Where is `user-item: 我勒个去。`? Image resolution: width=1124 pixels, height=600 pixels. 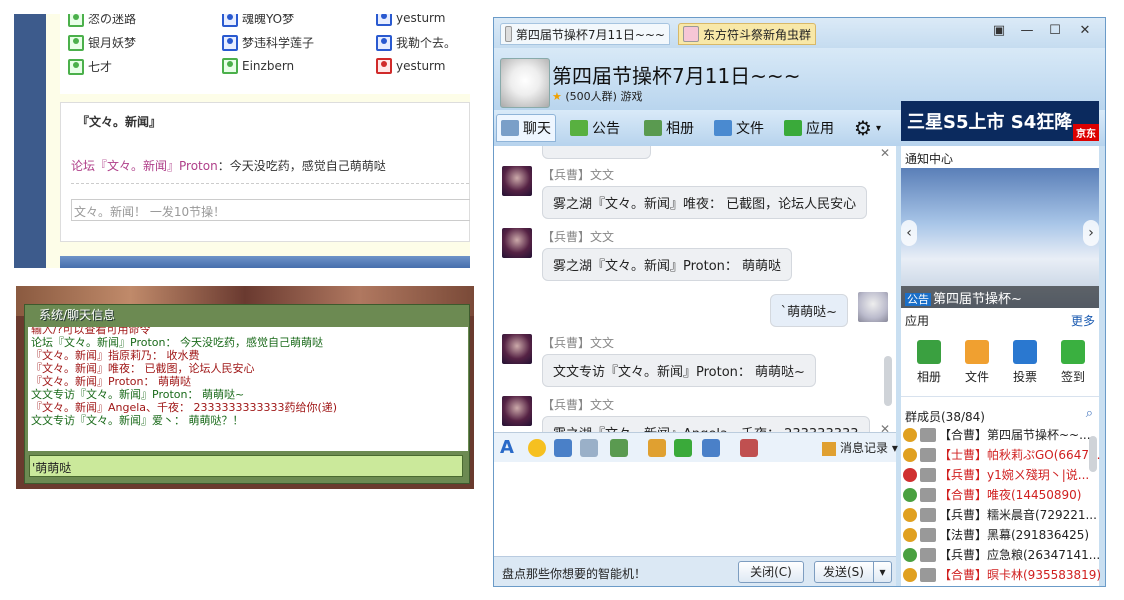
user-item: 我勒个去。 is located at coordinates (416, 42).